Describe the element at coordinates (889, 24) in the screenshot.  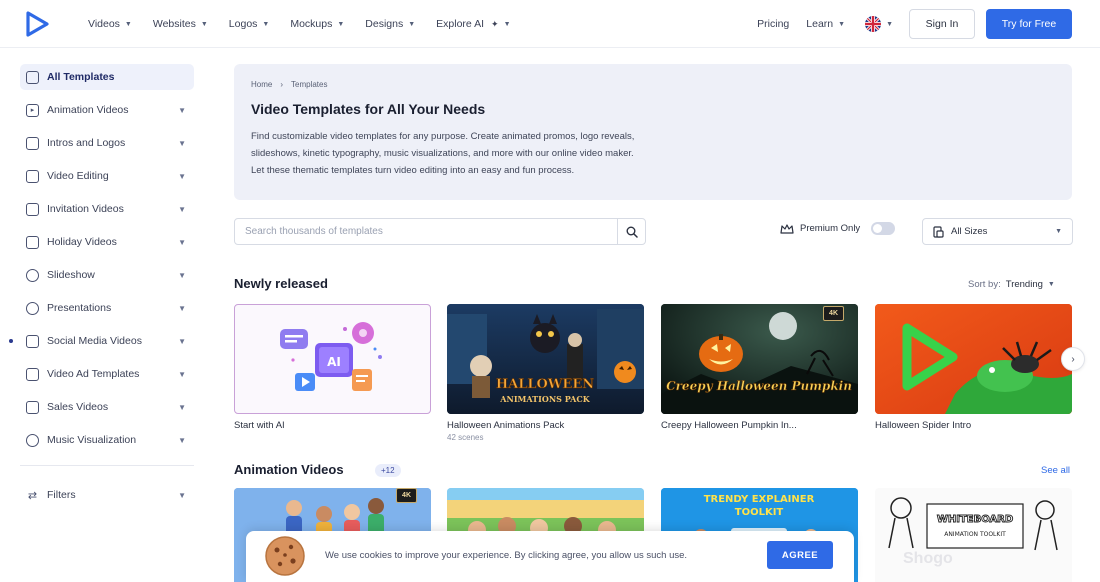
I see `language-chevron-icon: ▼` at that location.